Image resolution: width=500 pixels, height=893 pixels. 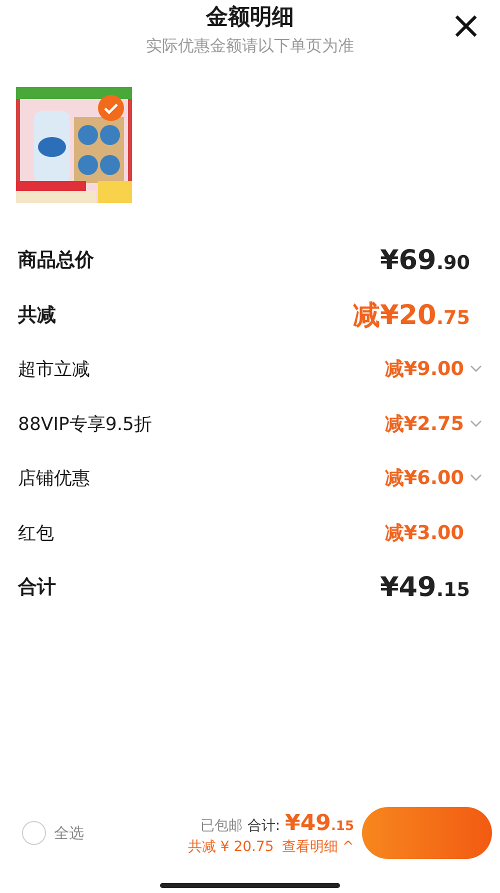 What do you see at coordinates (263, 825) in the screenshot?
I see `total-label: 合计:` at bounding box center [263, 825].